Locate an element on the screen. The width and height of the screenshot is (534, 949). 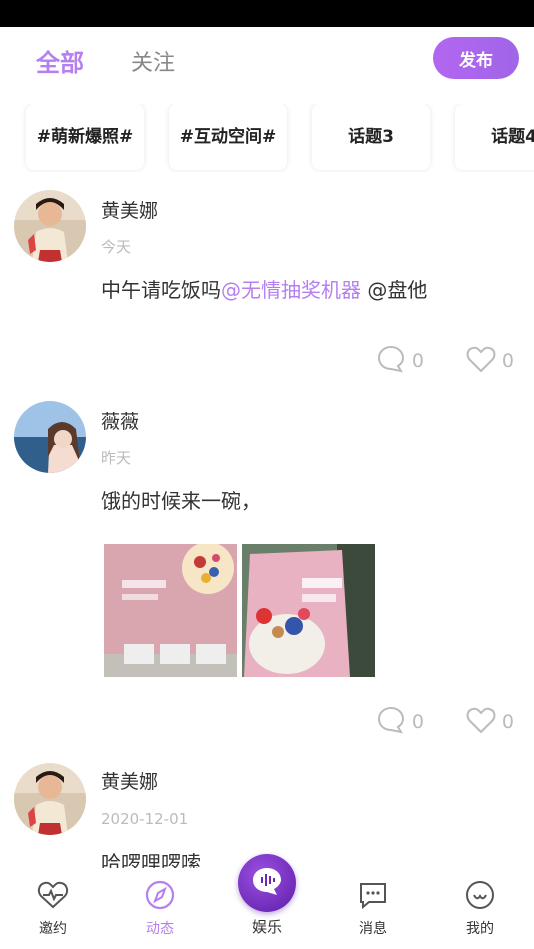
topic-card: #互动空间# is located at coordinates (228, 137).